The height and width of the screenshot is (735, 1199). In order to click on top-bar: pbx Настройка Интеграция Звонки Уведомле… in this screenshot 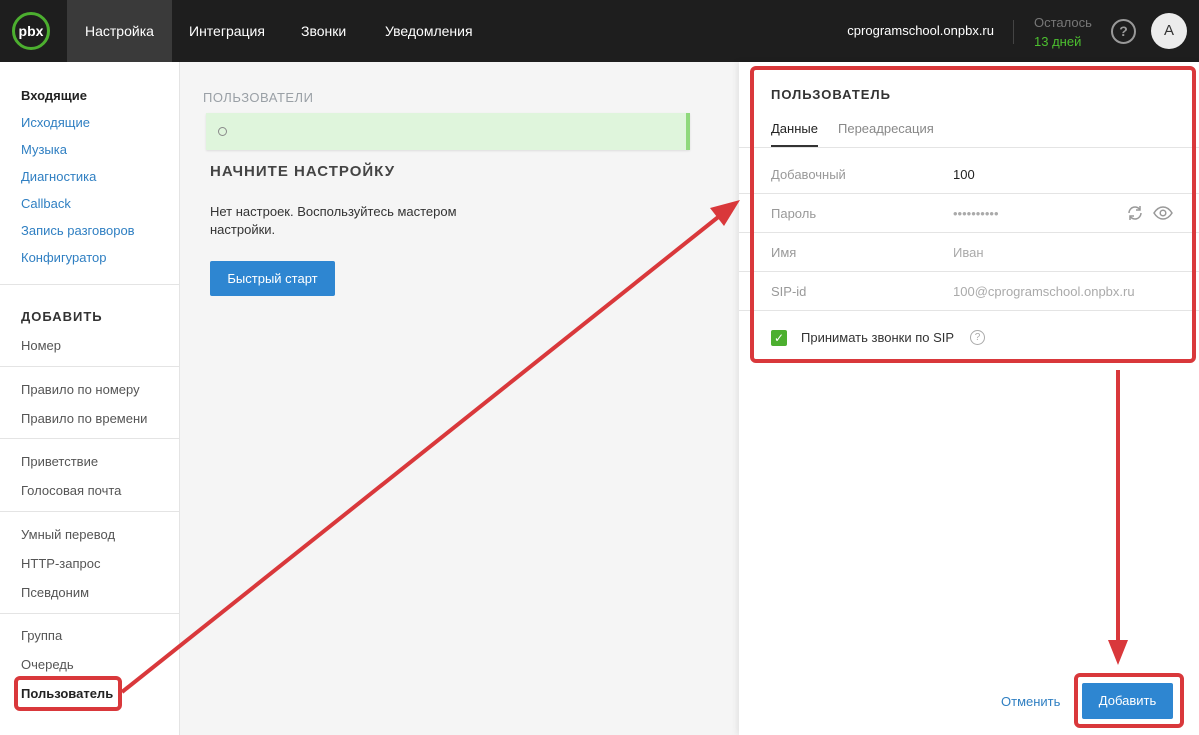, I will do `click(599, 31)`.